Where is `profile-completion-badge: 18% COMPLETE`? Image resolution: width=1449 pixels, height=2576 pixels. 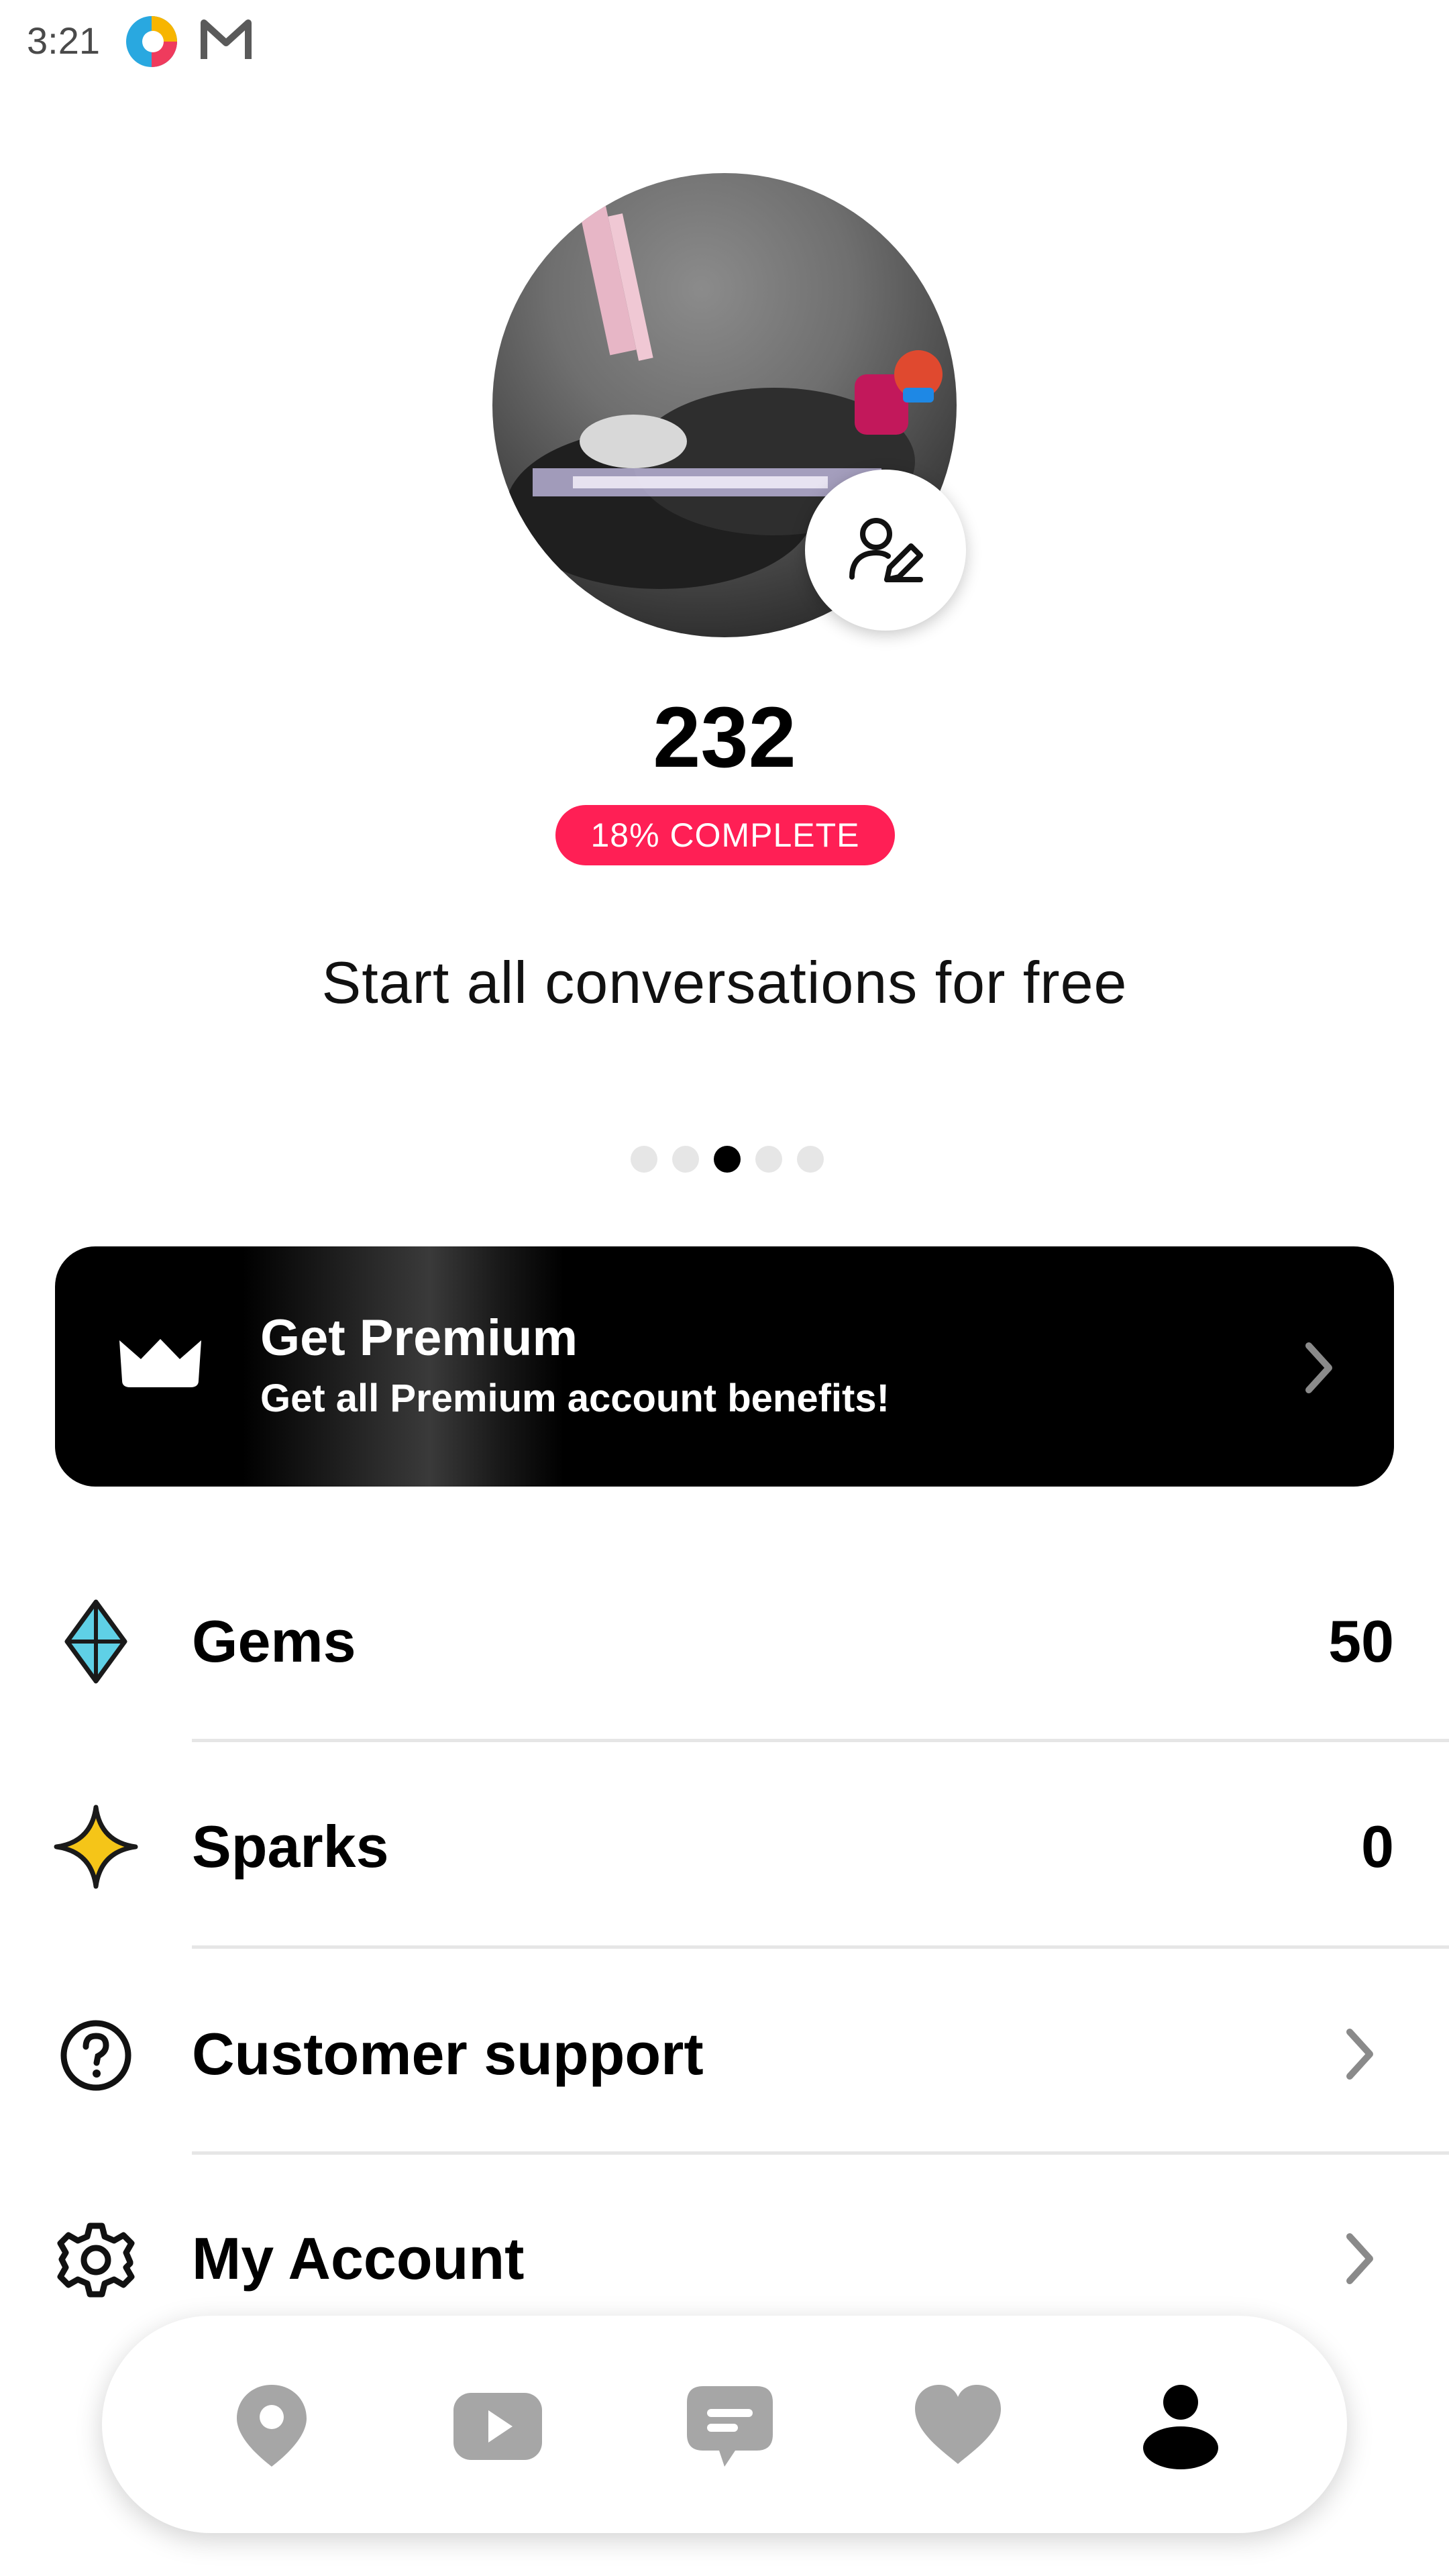 profile-completion-badge: 18% COMPLETE is located at coordinates (725, 835).